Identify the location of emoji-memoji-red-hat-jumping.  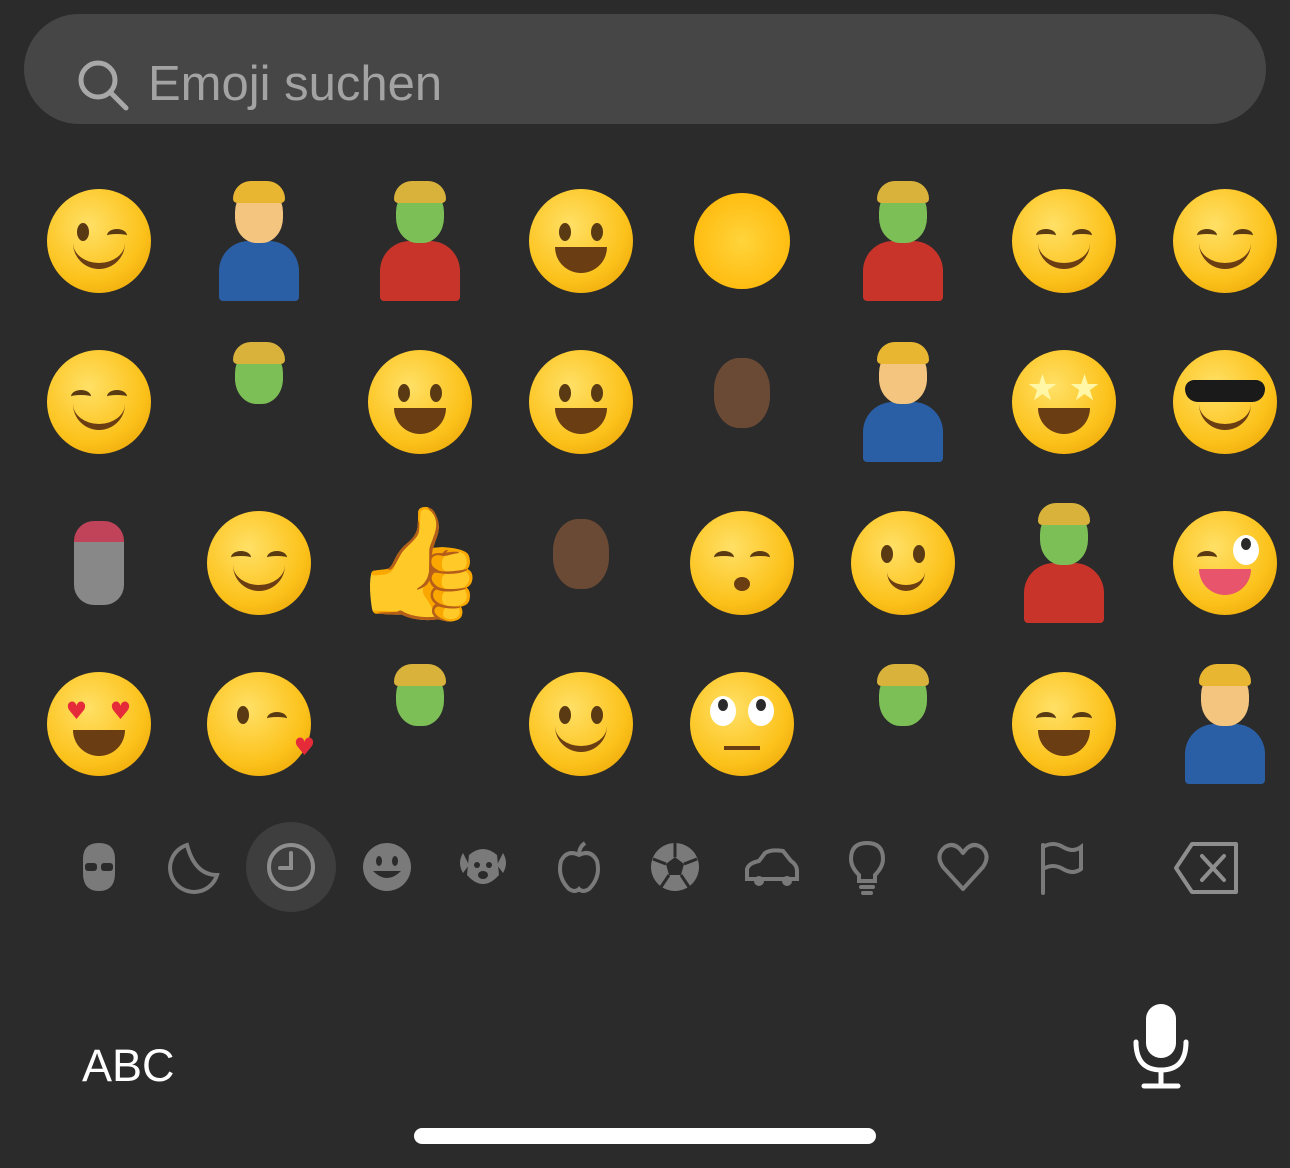
(98, 562).